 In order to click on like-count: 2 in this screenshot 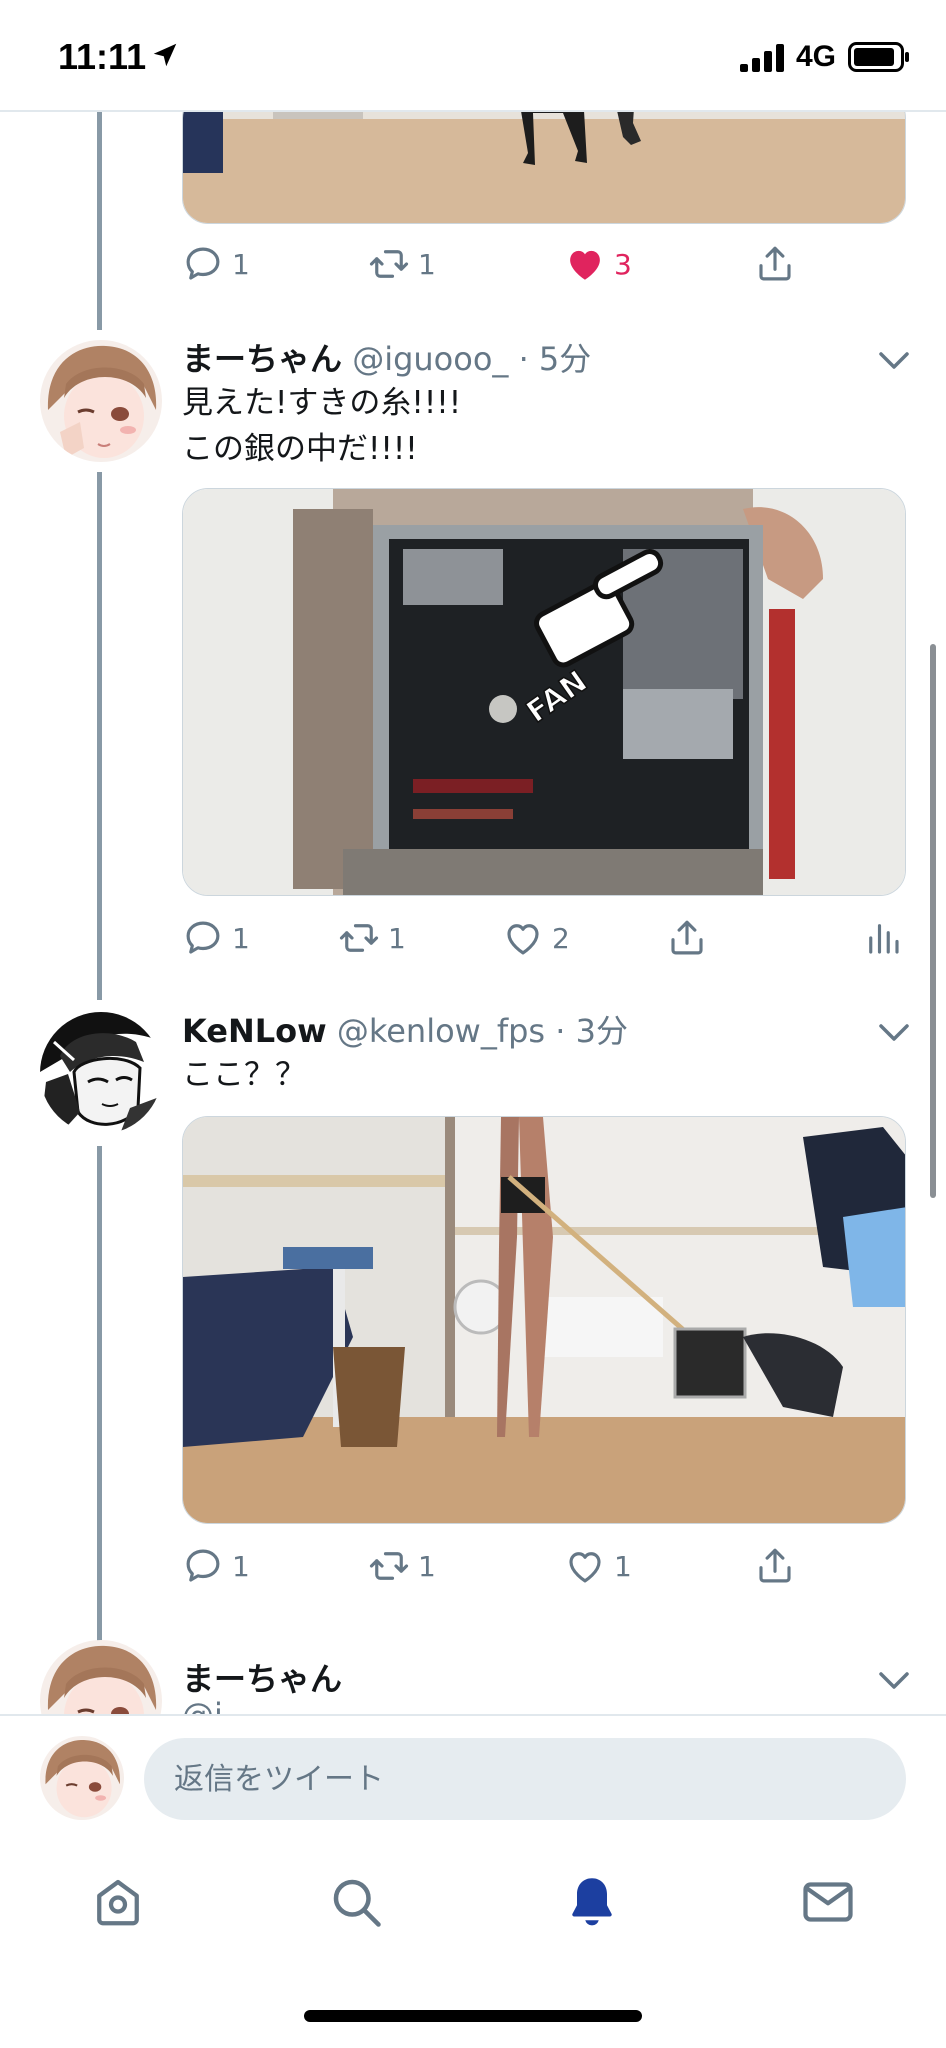, I will do `click(561, 938)`.